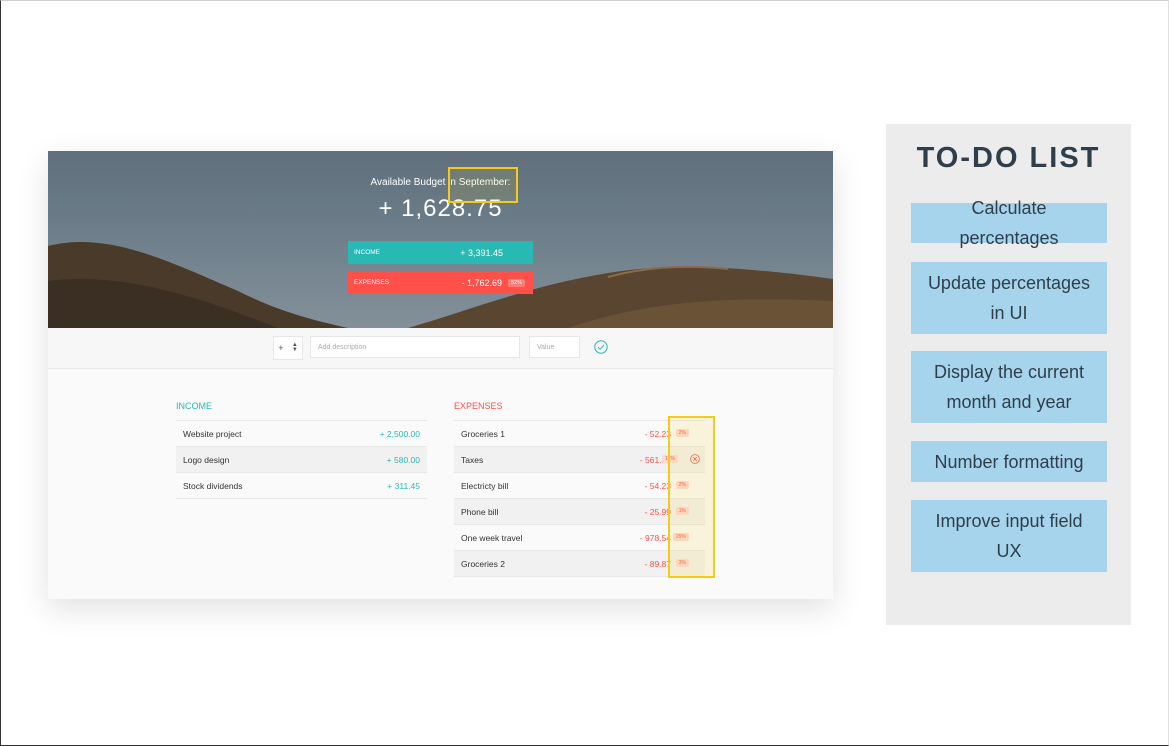 Image resolution: width=1169 pixels, height=746 pixels. I want to click on expenses-column-title: EXPENSES, so click(478, 406).